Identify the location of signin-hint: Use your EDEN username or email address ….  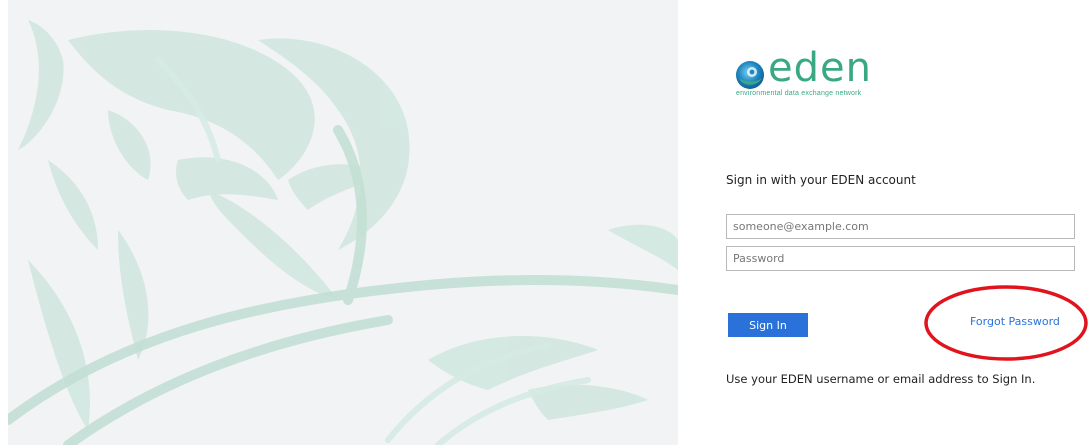
(881, 379).